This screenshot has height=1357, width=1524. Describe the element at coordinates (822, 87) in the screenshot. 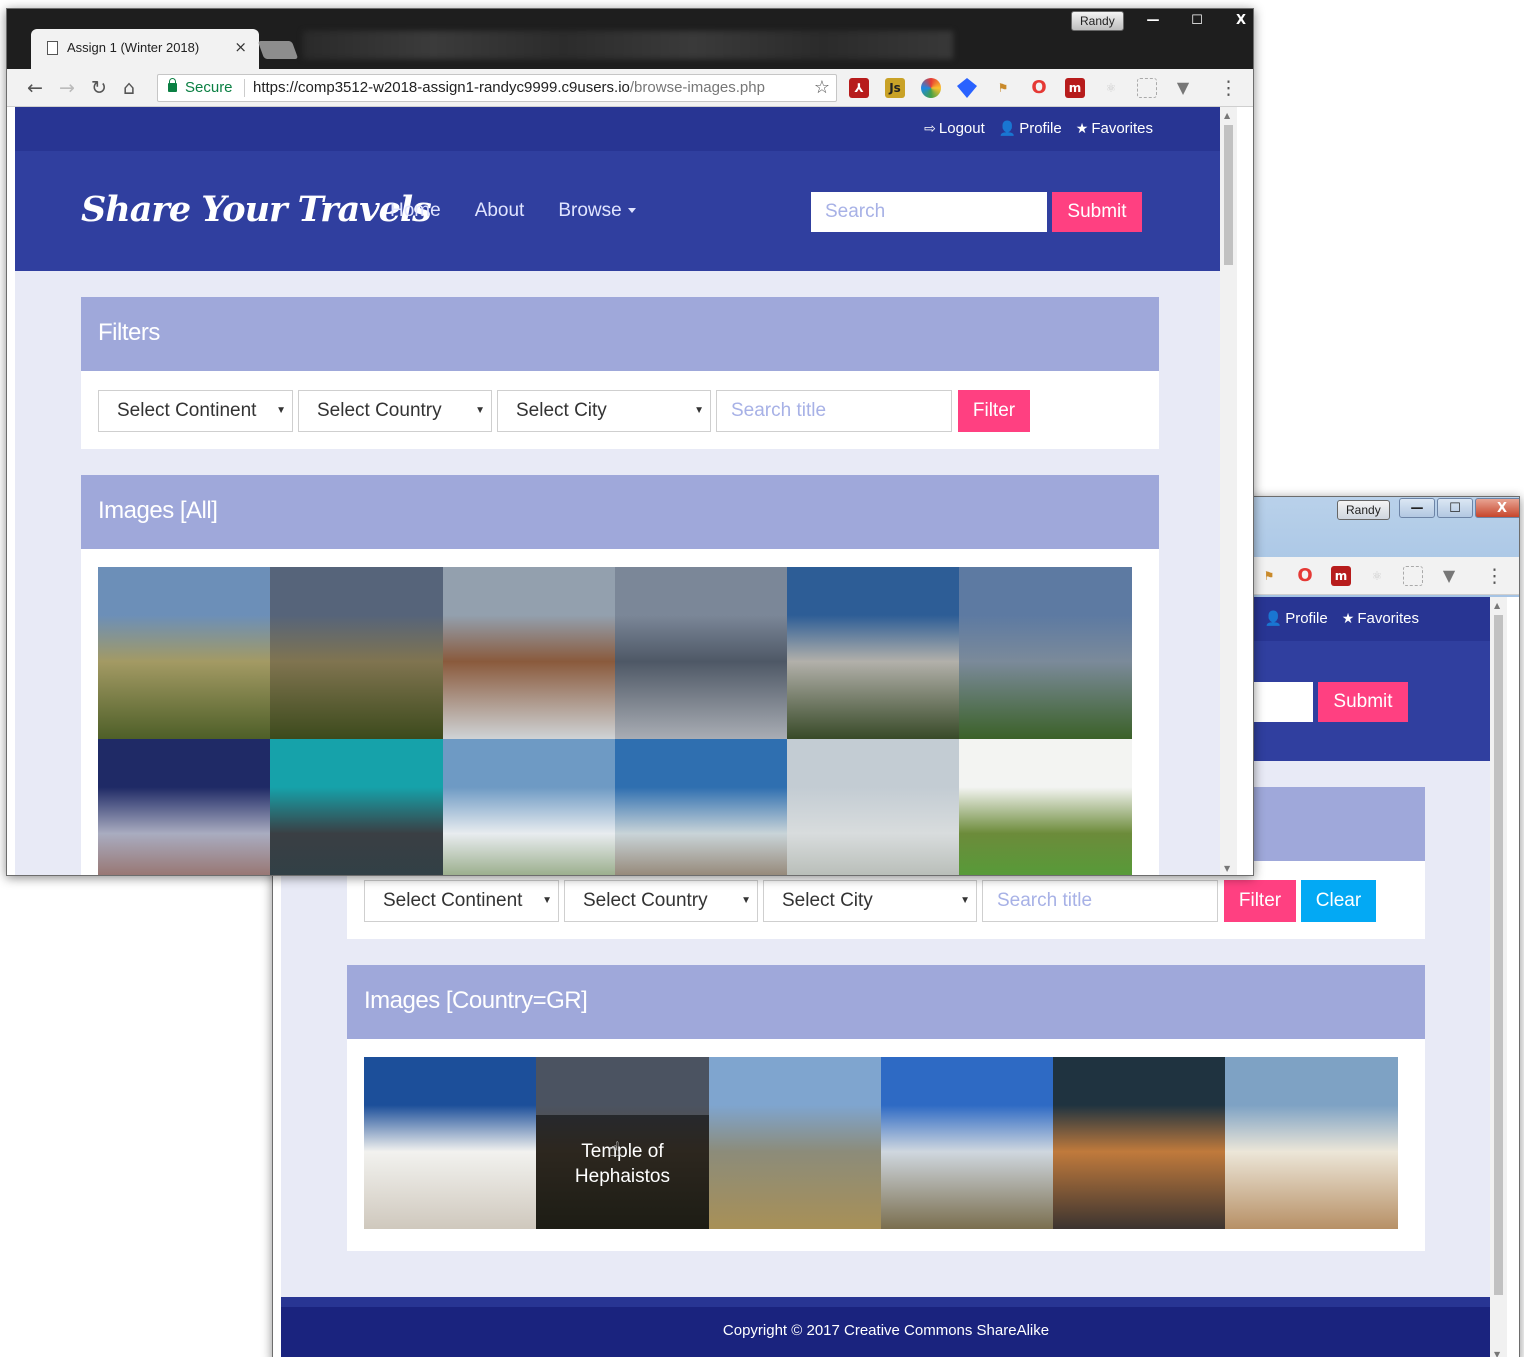

I see `bookmark-star-icon: ☆` at that location.